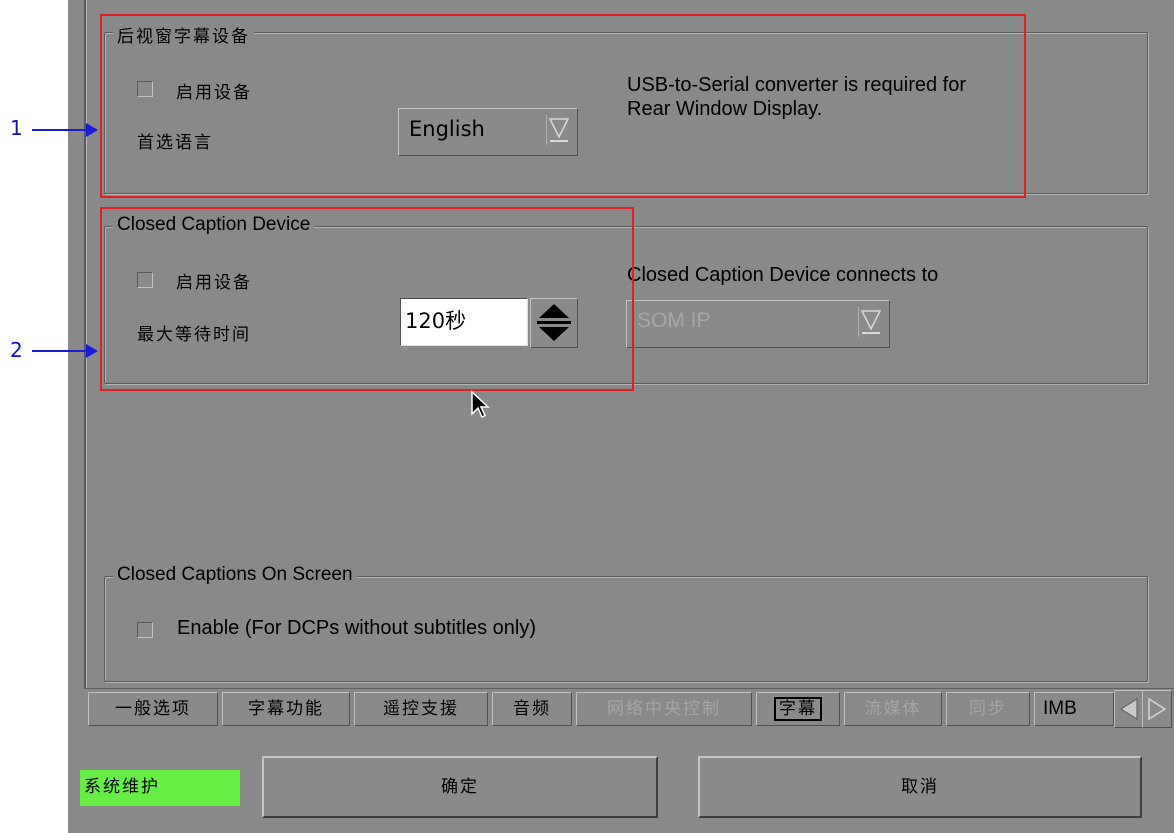 This screenshot has width=1174, height=833. What do you see at coordinates (175, 143) in the screenshot?
I see `preferred-language-label: 首选语言` at bounding box center [175, 143].